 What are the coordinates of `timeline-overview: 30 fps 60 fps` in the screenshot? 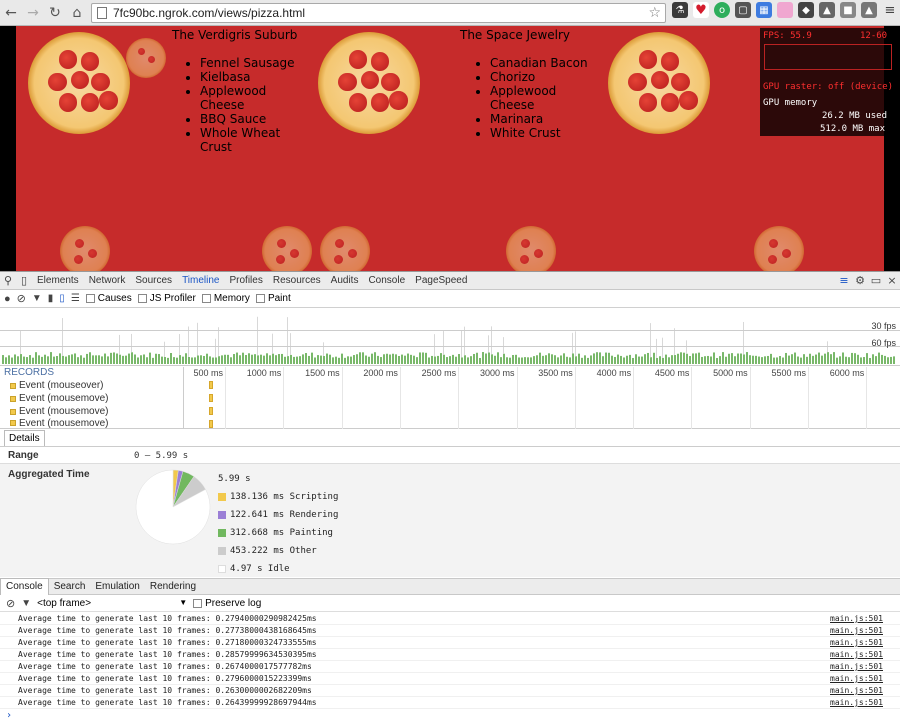 It's located at (450, 337).